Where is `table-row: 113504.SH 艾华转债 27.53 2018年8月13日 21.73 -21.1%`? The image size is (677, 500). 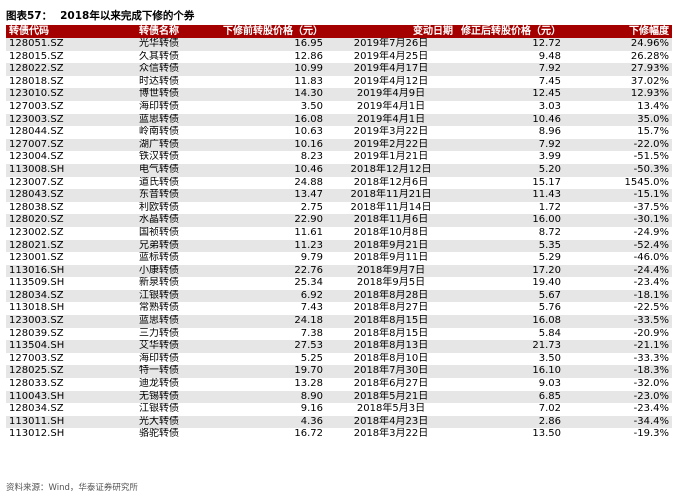 table-row: 113504.SH 艾华转债 27.53 2018年8月13日 21.73 -21.1% is located at coordinates (339, 346).